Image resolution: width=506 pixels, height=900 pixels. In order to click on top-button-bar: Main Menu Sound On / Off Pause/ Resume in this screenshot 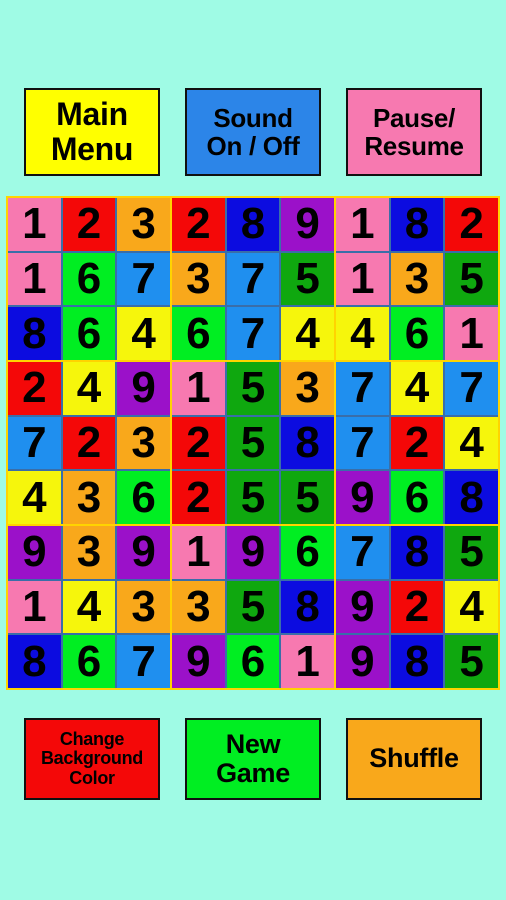, I will do `click(253, 133)`.